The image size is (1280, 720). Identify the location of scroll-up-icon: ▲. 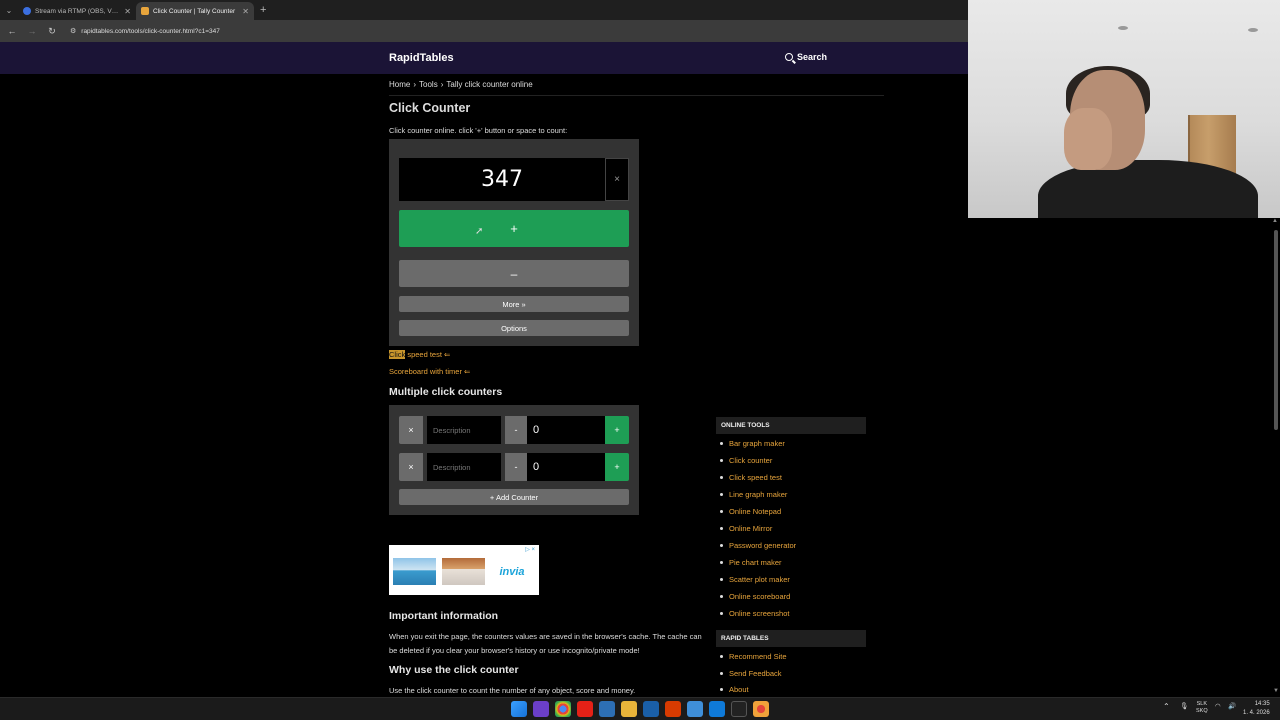
(1275, 221).